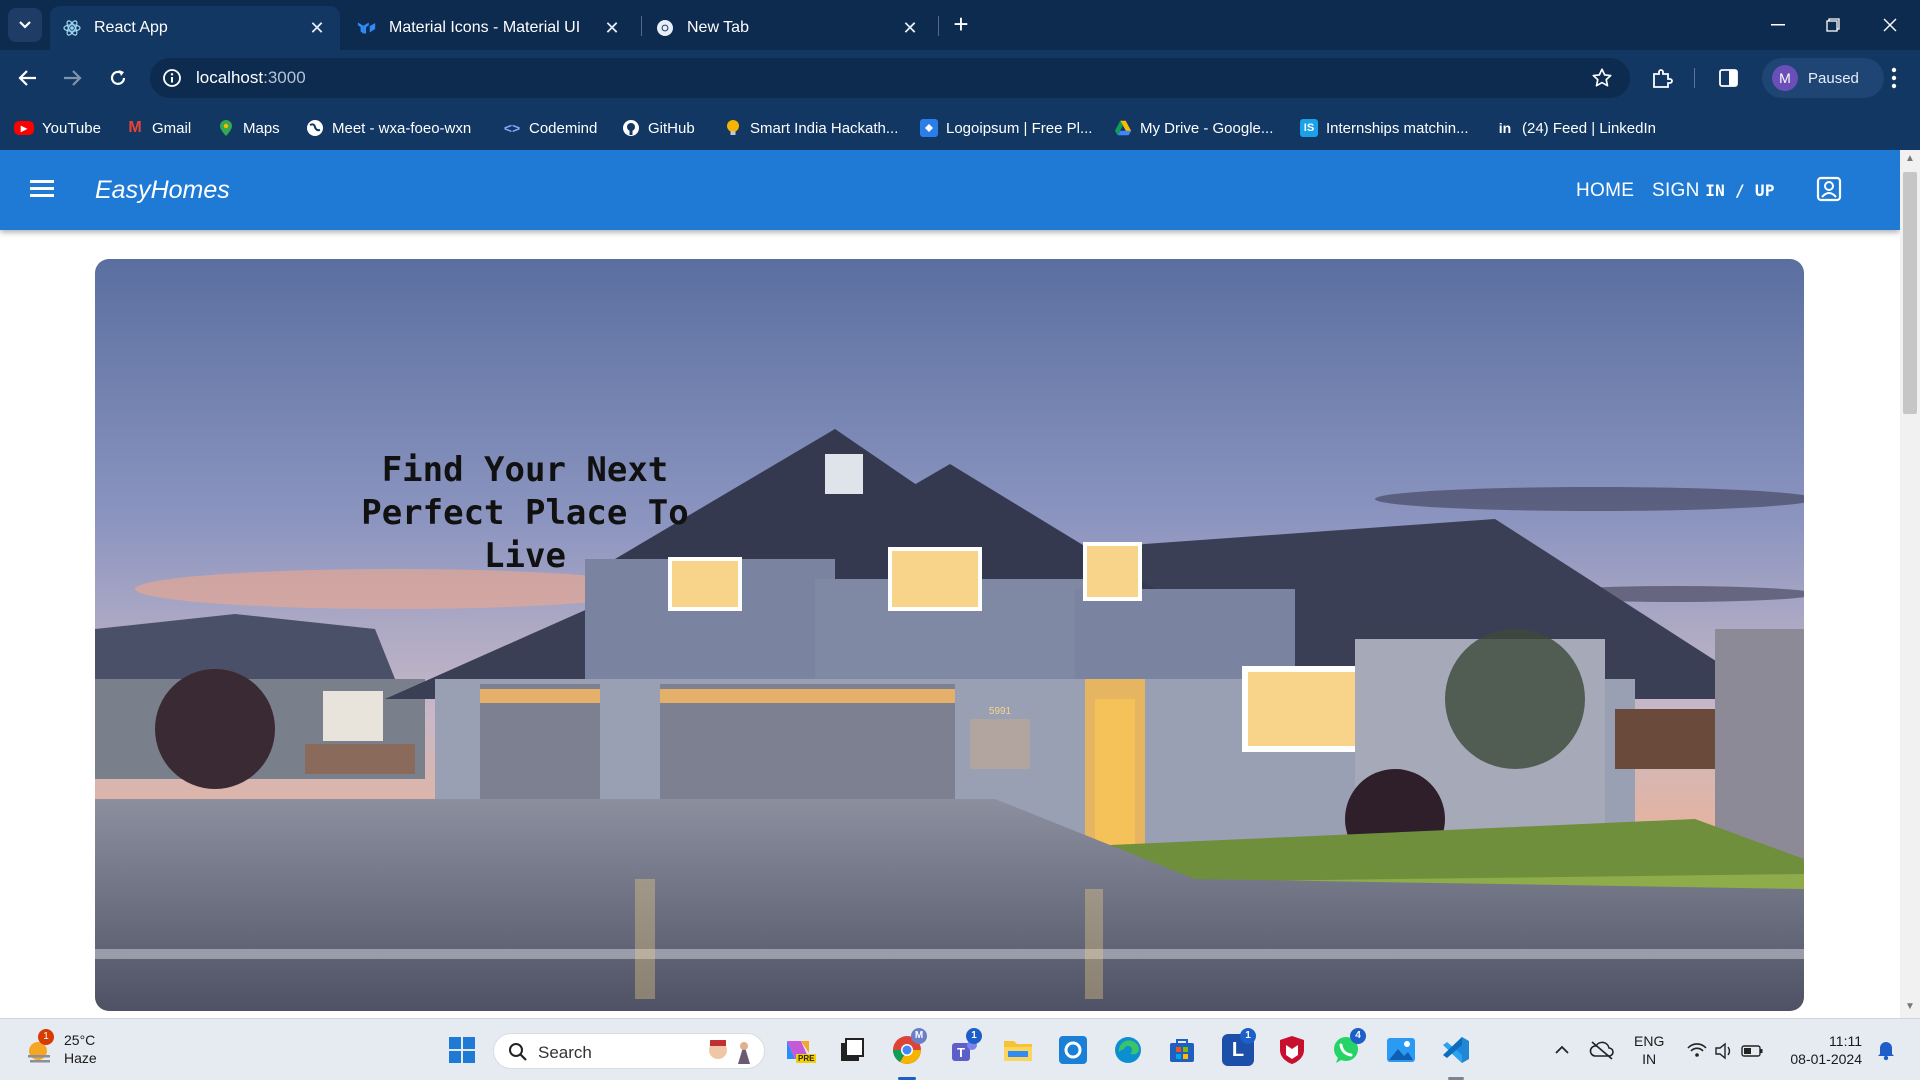  I want to click on puzzle-icon, so click(1663, 78).